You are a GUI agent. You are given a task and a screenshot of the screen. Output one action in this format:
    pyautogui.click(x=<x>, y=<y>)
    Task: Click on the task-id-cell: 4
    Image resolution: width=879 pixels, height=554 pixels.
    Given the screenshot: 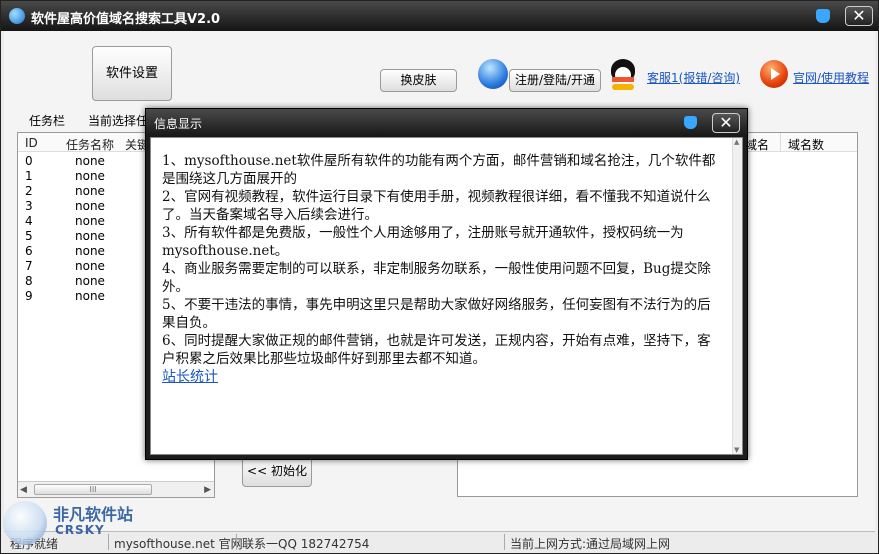 What is the action you would take?
    pyautogui.click(x=29, y=221)
    